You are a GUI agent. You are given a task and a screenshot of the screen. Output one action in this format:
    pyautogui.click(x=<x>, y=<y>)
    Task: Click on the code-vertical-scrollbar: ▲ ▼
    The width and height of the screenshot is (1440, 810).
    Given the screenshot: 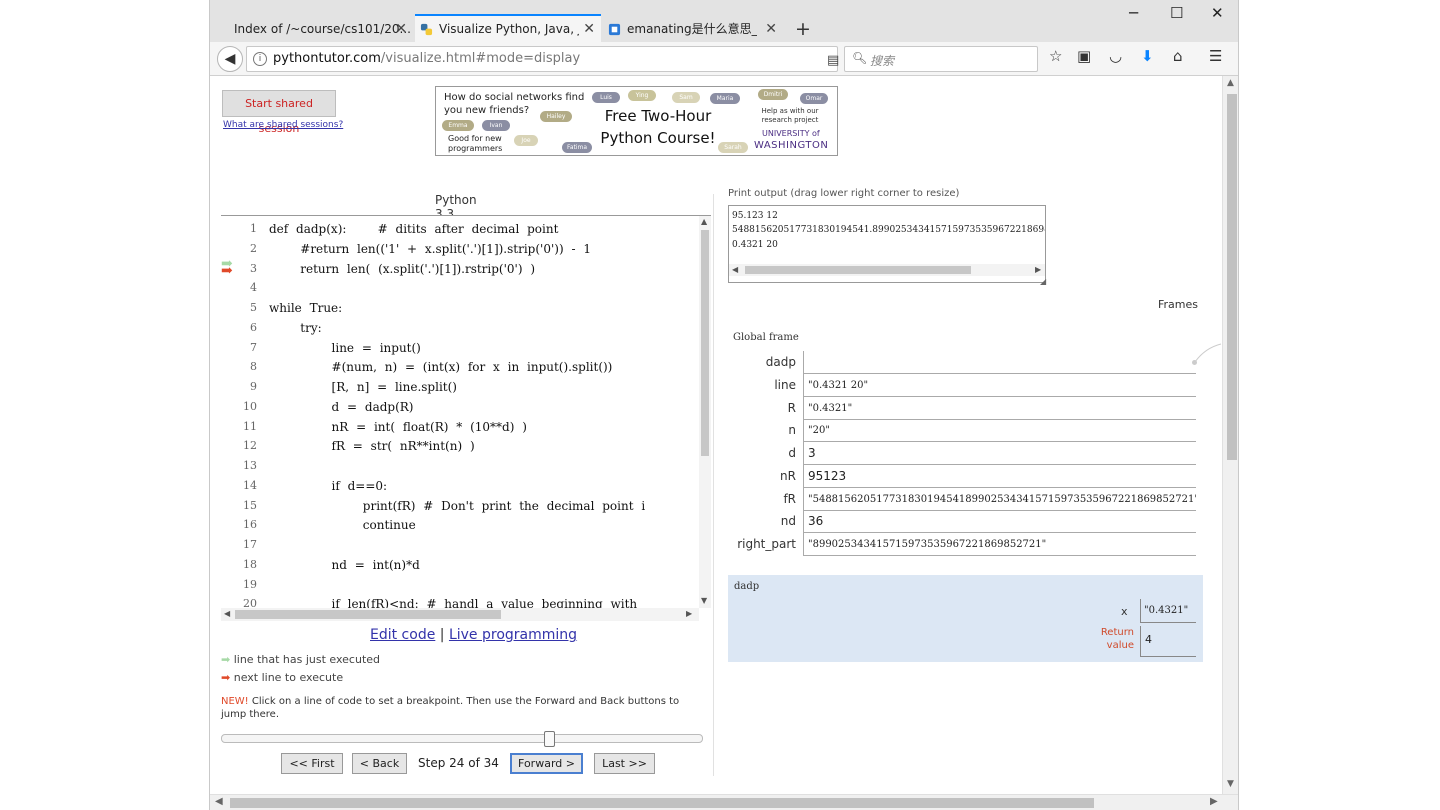 What is the action you would take?
    pyautogui.click(x=705, y=412)
    